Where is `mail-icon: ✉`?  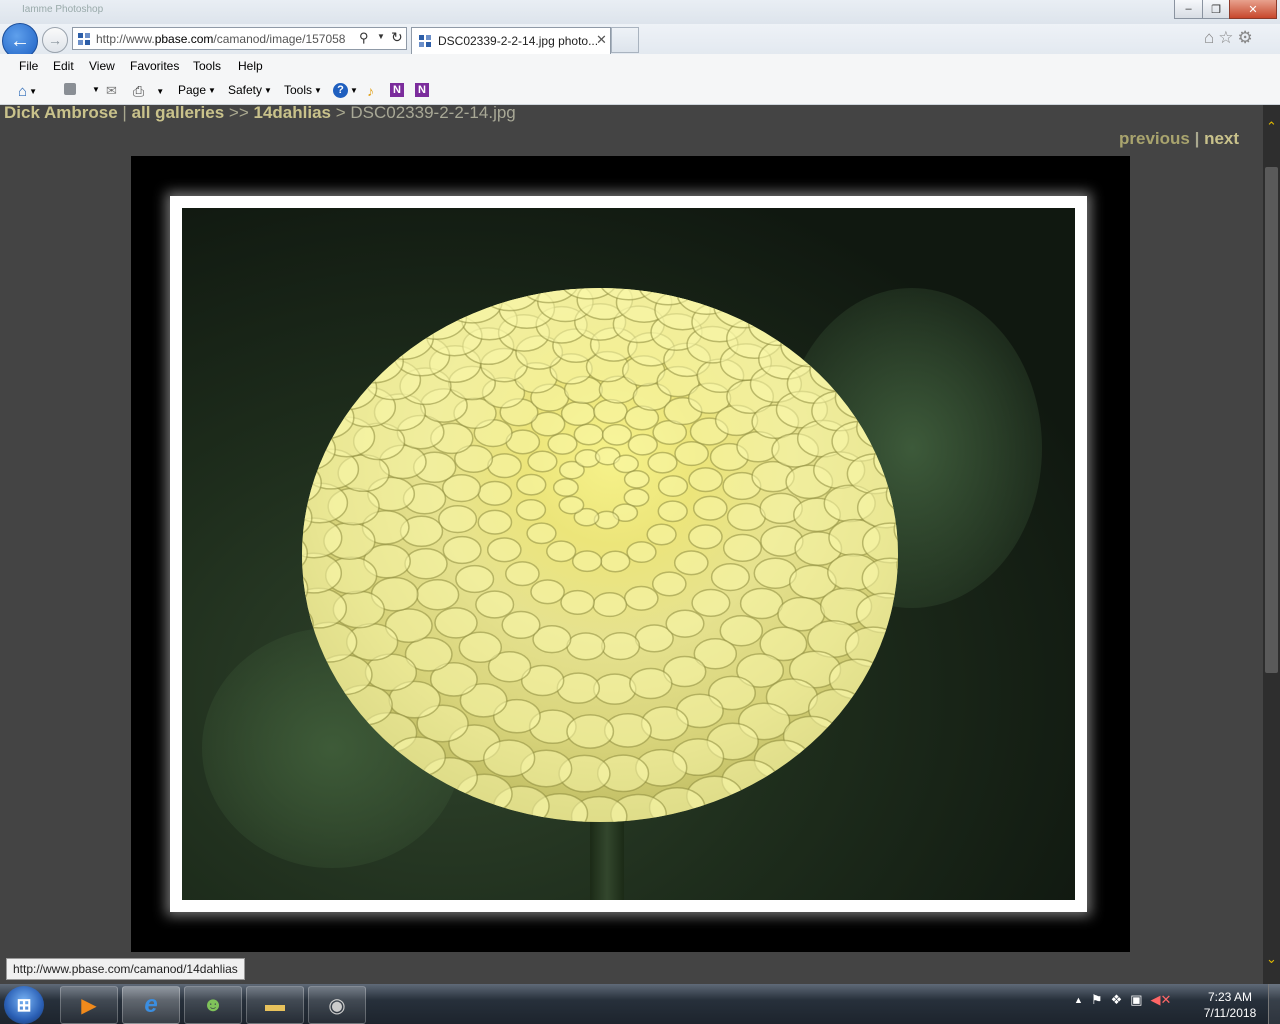 mail-icon: ✉ is located at coordinates (111, 90).